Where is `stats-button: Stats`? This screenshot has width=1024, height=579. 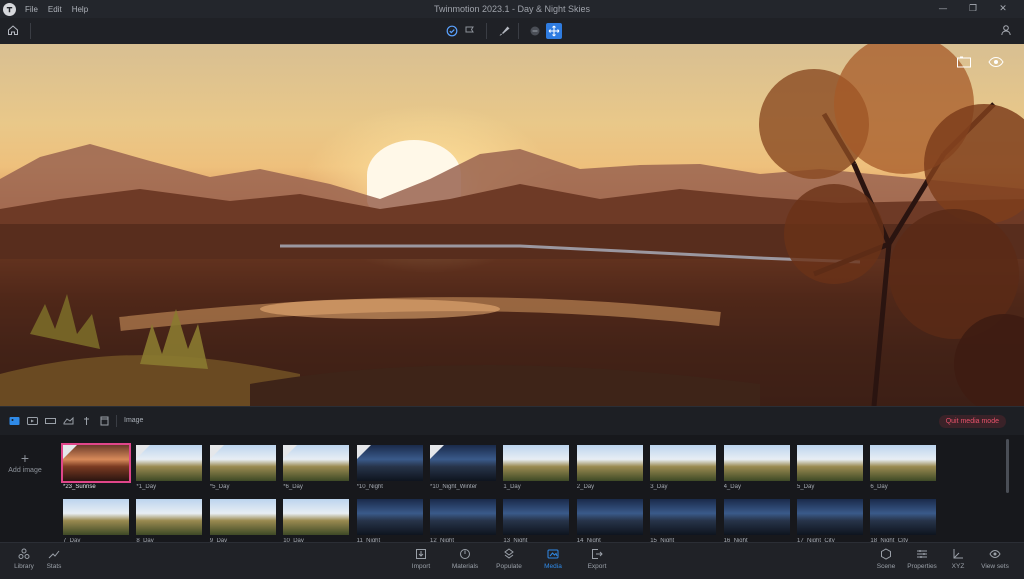 stats-button: Stats is located at coordinates (54, 559).